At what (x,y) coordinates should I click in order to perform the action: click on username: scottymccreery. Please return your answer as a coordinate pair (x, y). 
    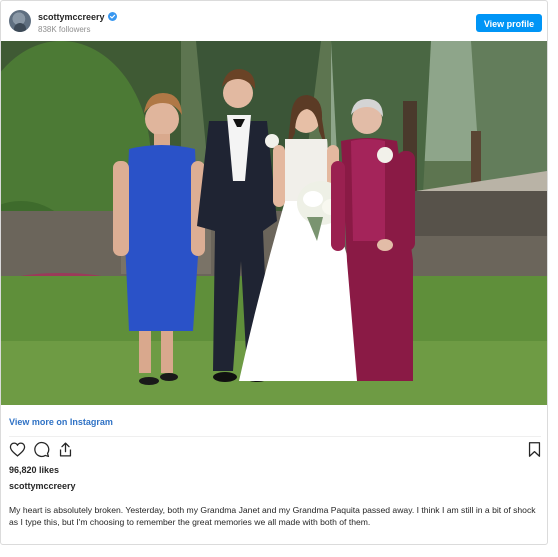
    Looking at the image, I should click on (71, 17).